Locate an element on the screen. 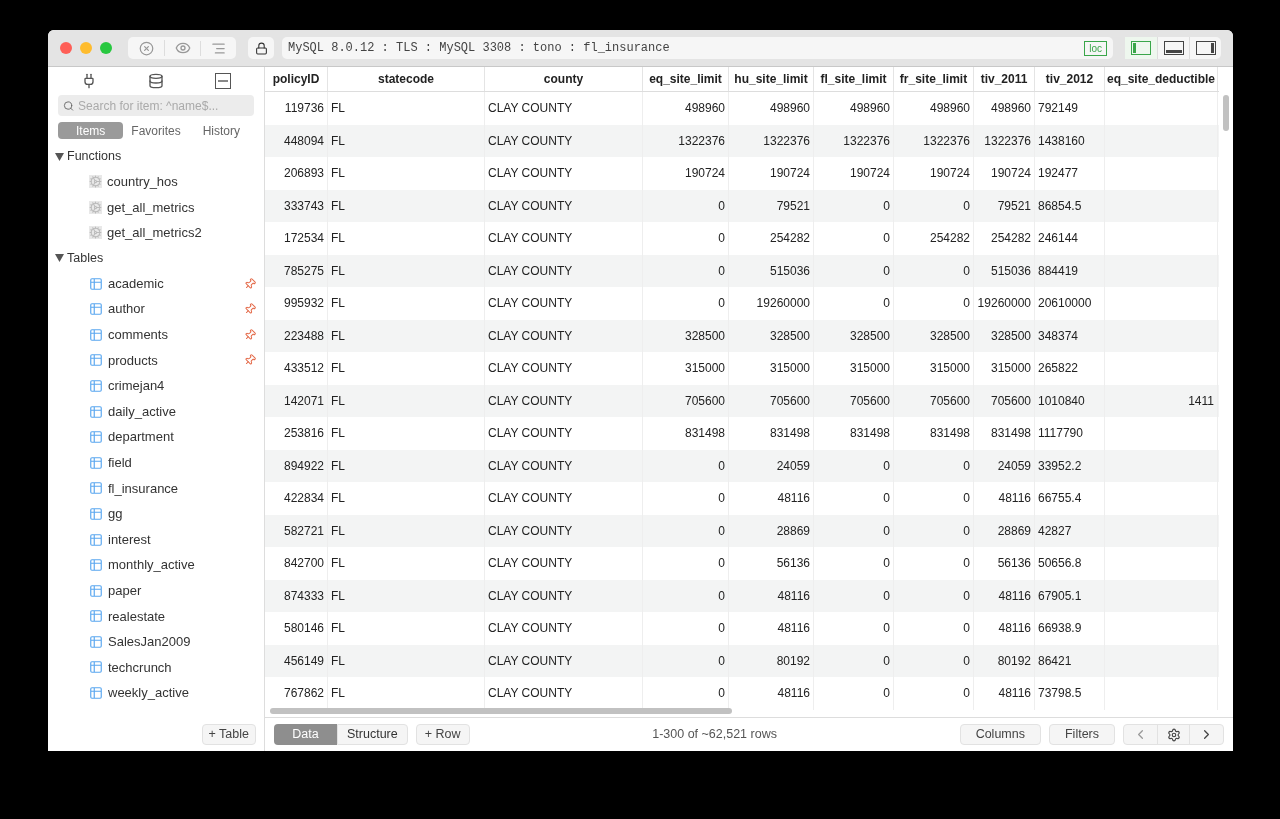 The image size is (1280, 819). item-label: comments is located at coordinates (138, 335).